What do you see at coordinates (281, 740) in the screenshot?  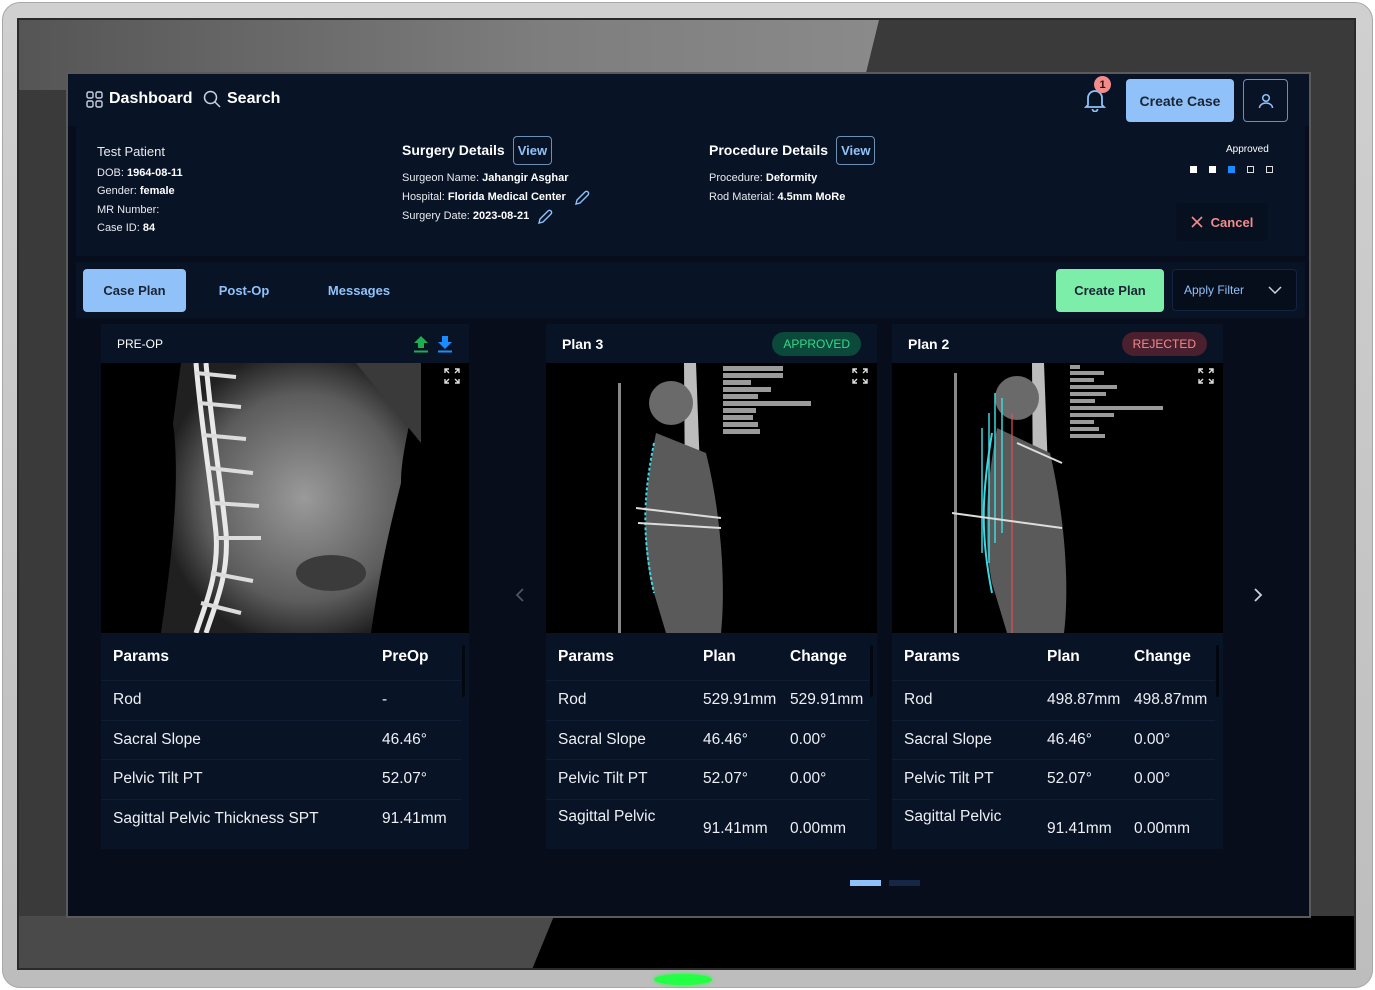 I see `table-row: Sacral Slope 46.46°` at bounding box center [281, 740].